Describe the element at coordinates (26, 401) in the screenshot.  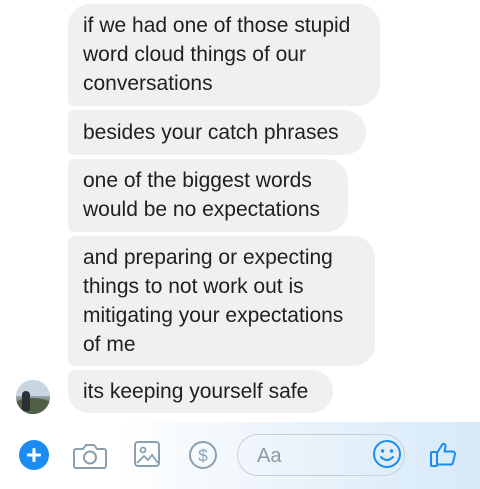
I see `avatar-figure` at that location.